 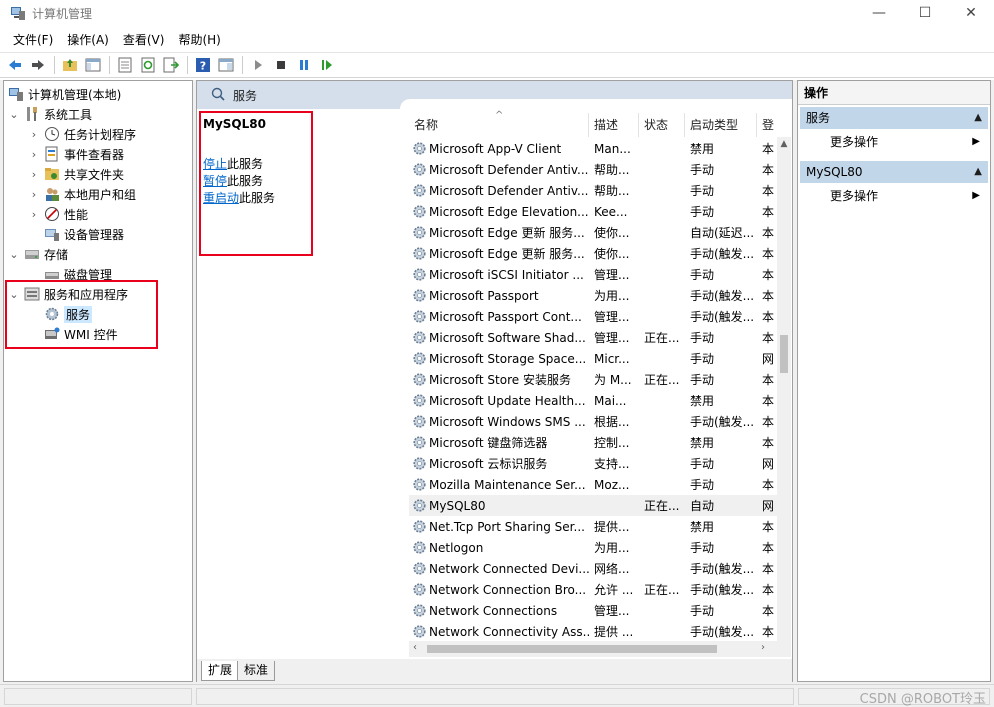 What do you see at coordinates (894, 172) in the screenshot?
I see `actions-group-mysql80: MySQL80 ▲` at bounding box center [894, 172].